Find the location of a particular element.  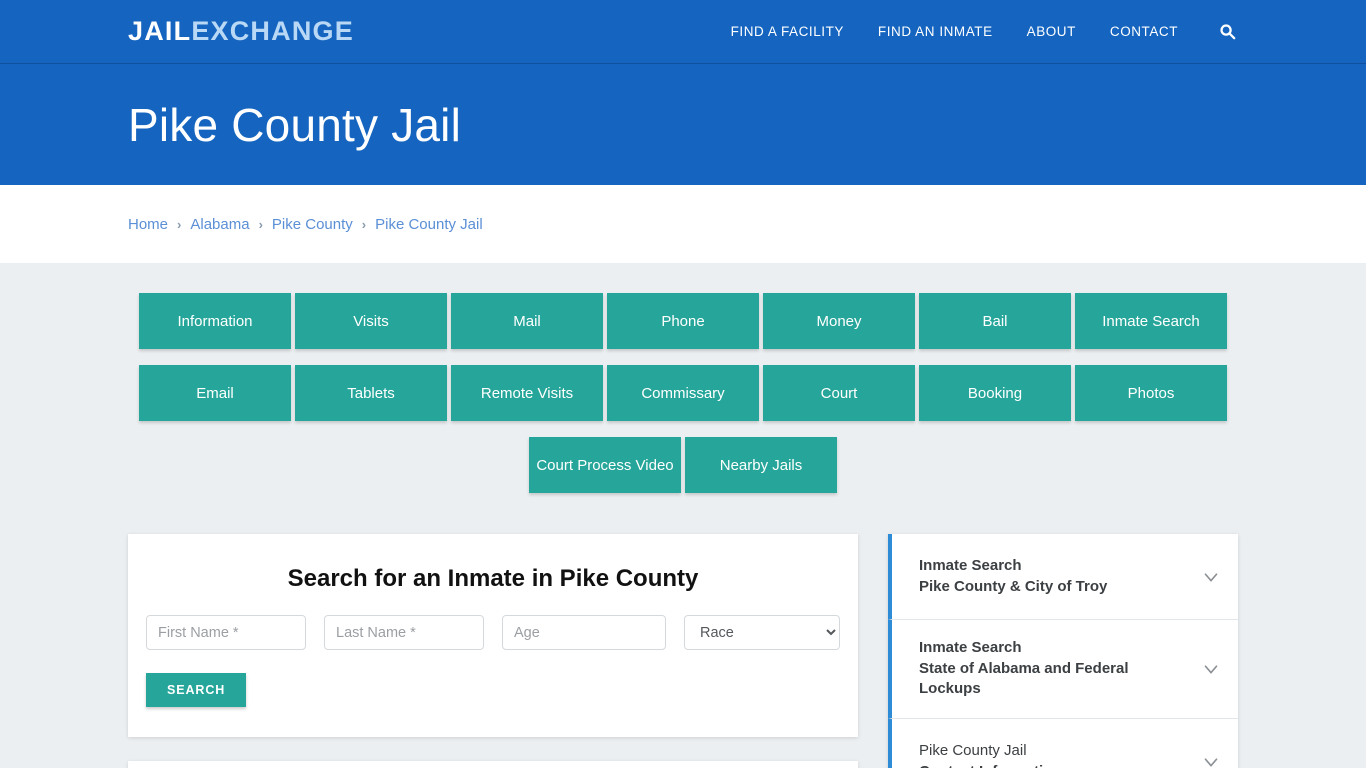

race-select: Race is located at coordinates (762, 632).